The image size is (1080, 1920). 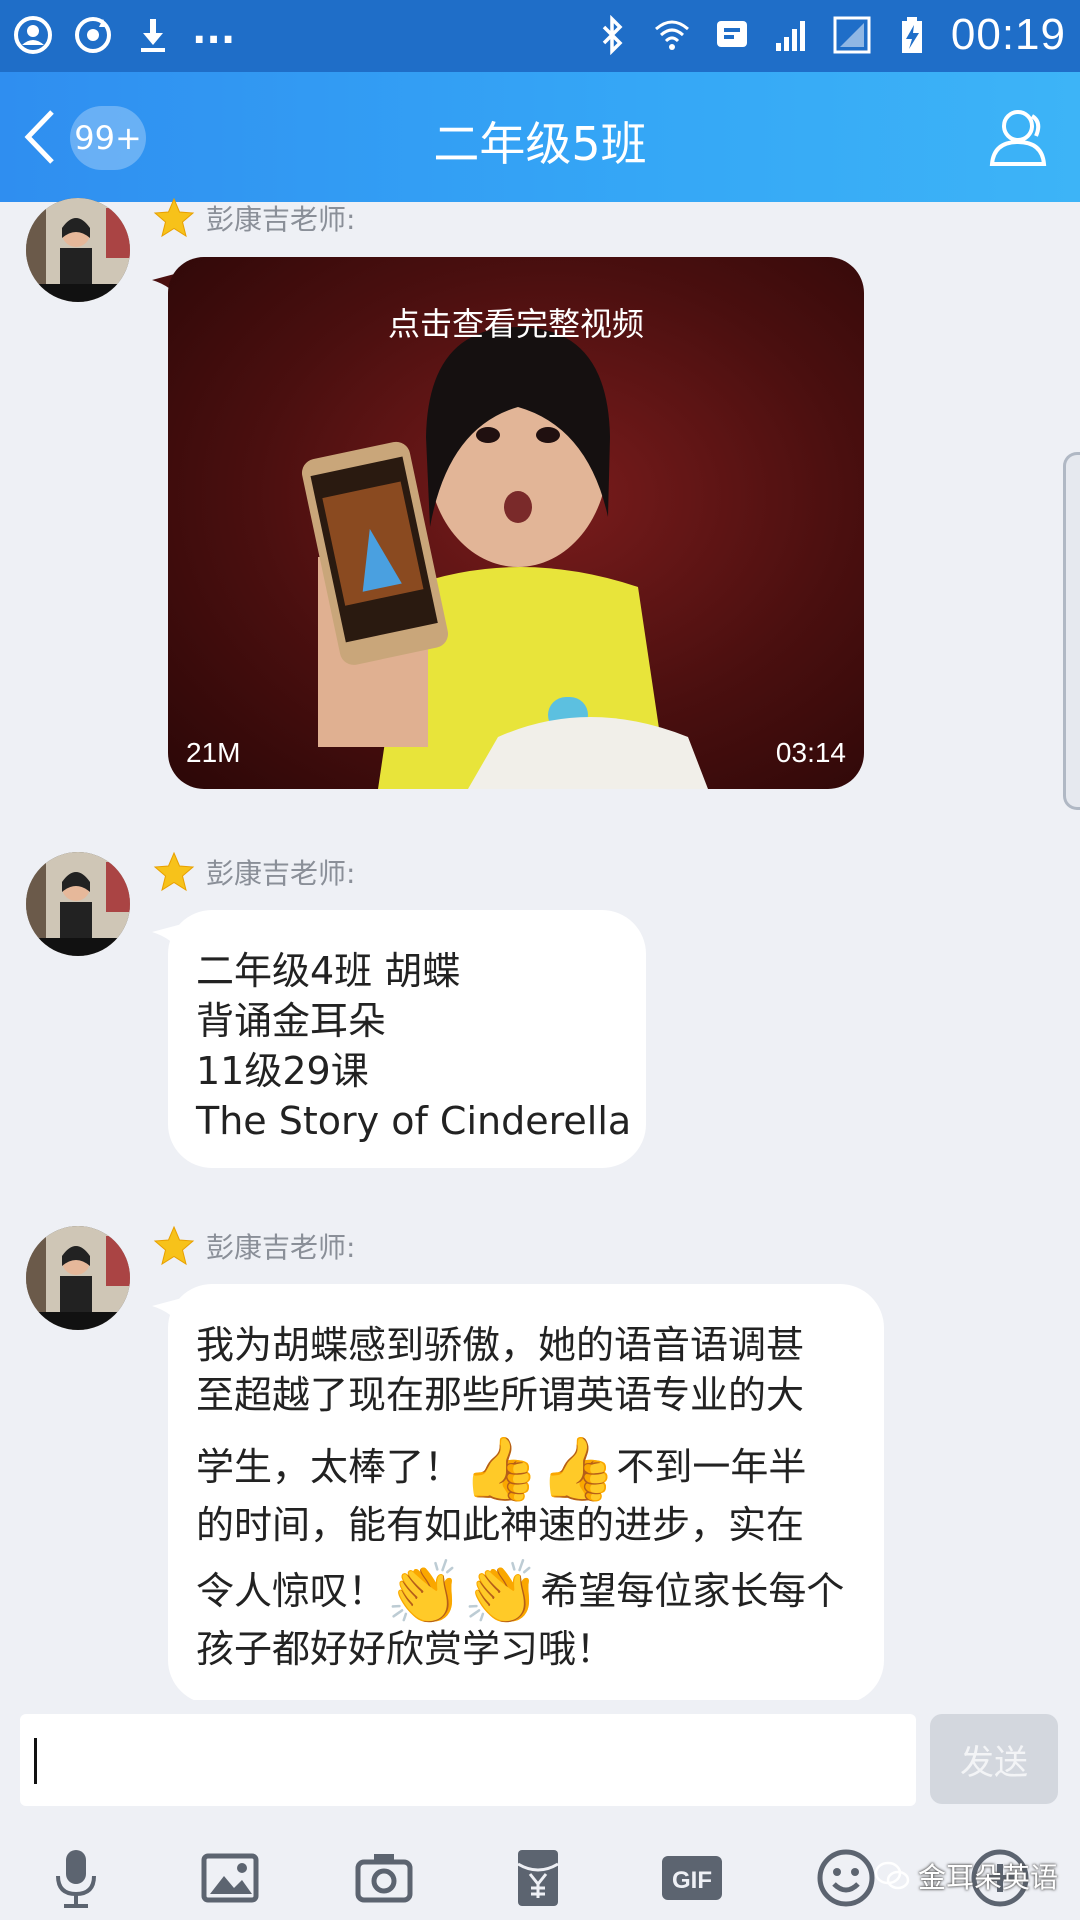 What do you see at coordinates (515, 324) in the screenshot?
I see `video-caption: 点击查看完整视频` at bounding box center [515, 324].